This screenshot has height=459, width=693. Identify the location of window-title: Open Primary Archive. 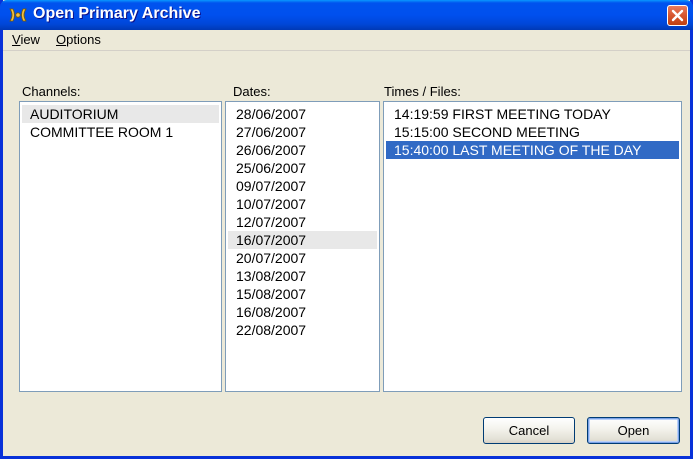
(117, 13).